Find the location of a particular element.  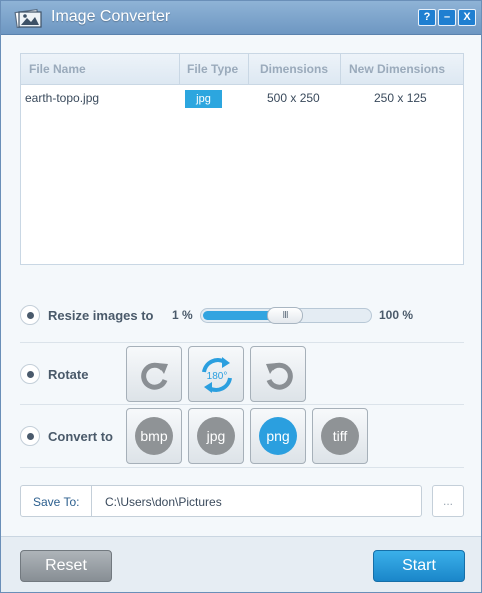

column-header-new-dimensions: New Dimensions is located at coordinates (397, 69).